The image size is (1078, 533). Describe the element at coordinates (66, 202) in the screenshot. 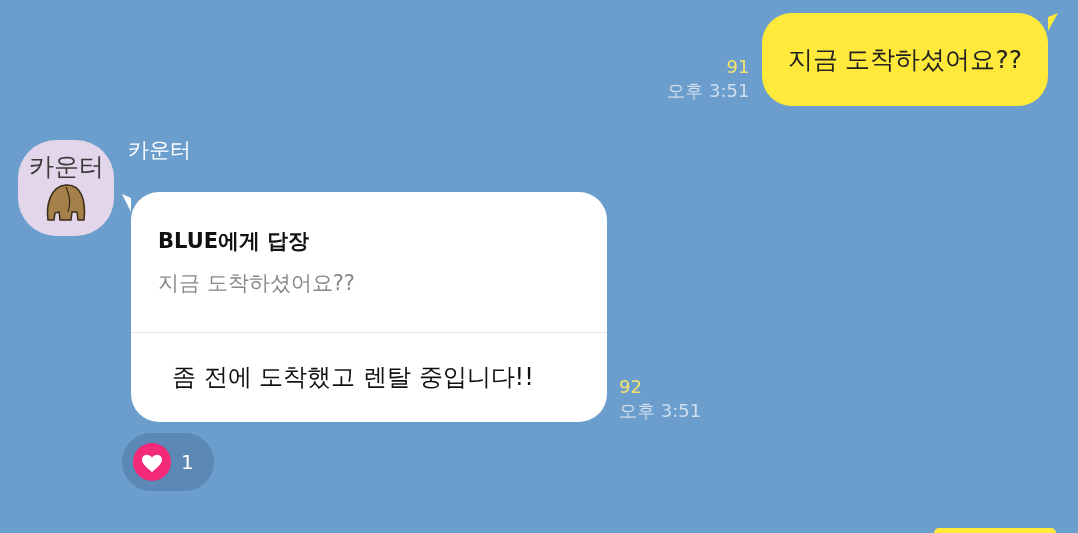

I see `bear-icon` at that location.